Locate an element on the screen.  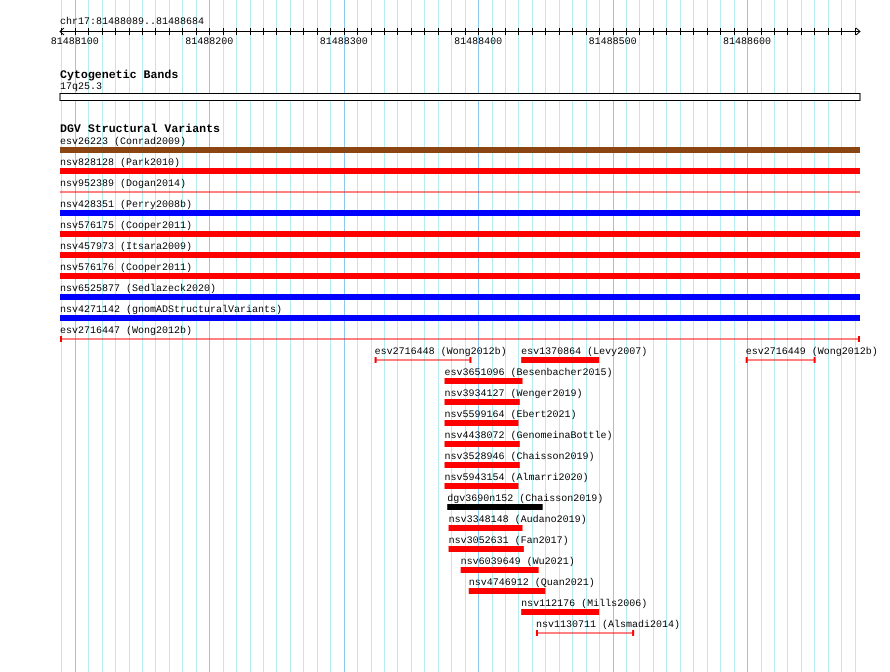
tick-label: 81488300 is located at coordinates (344, 42).